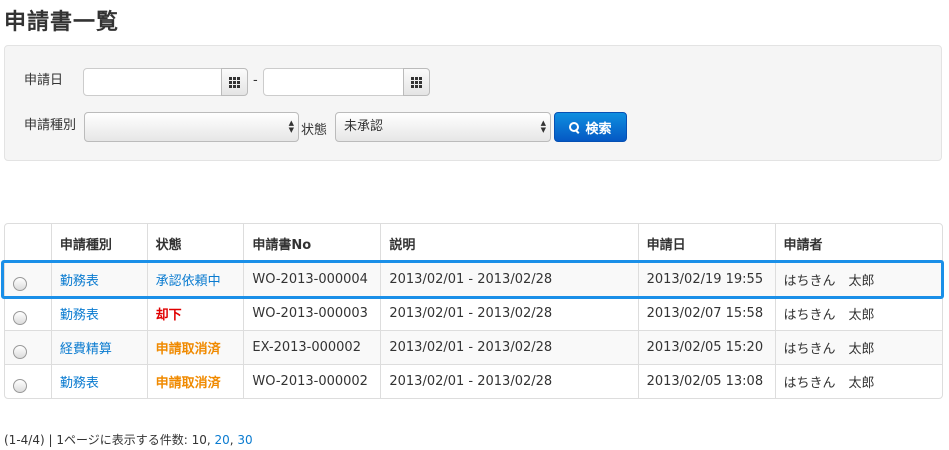 This screenshot has height=450, width=949. What do you see at coordinates (98, 243) in the screenshot?
I see `column-header-type: 申請種別` at bounding box center [98, 243].